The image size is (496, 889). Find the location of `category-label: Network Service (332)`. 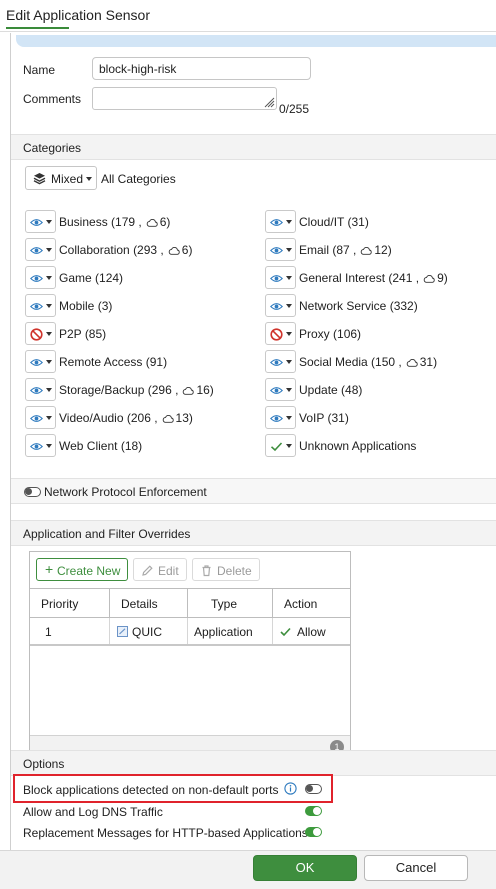

category-label: Network Service (332) is located at coordinates (358, 306).